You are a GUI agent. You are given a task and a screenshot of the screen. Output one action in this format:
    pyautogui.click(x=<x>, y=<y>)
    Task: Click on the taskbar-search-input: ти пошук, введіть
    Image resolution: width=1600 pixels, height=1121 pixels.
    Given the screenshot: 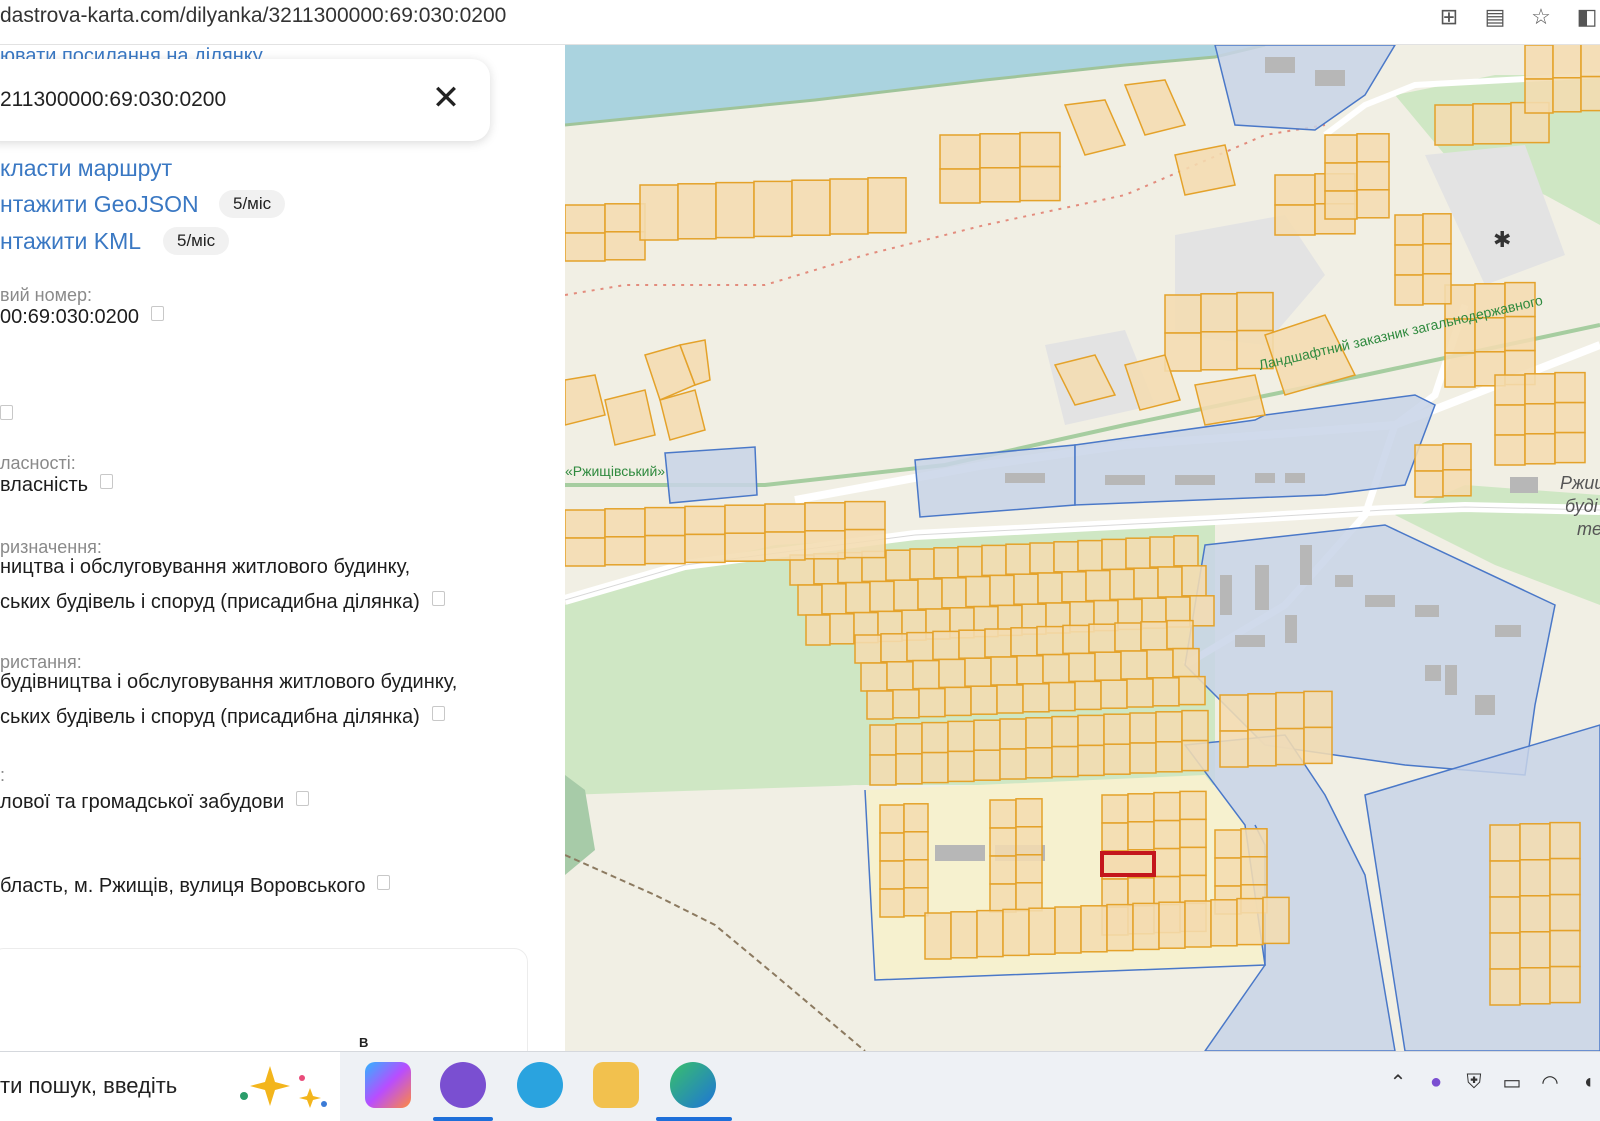 What is the action you would take?
    pyautogui.click(x=88, y=1086)
    